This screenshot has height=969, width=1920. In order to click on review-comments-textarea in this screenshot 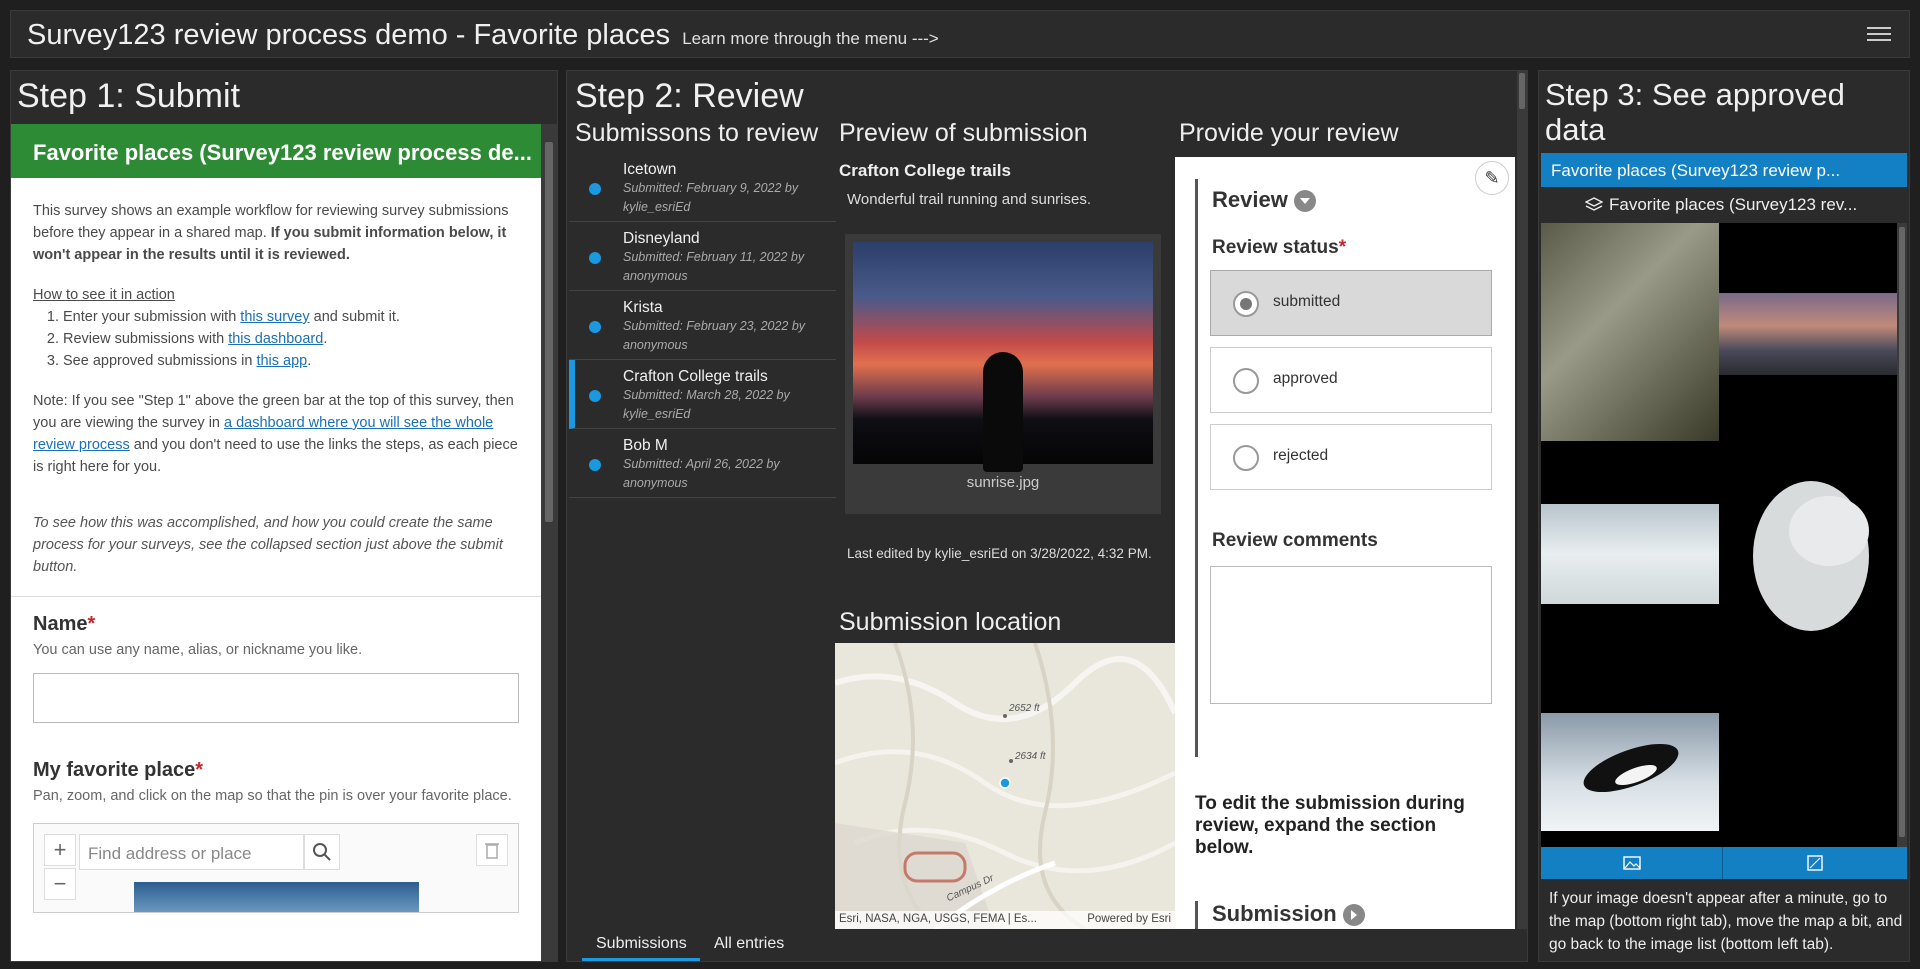, I will do `click(1351, 635)`.